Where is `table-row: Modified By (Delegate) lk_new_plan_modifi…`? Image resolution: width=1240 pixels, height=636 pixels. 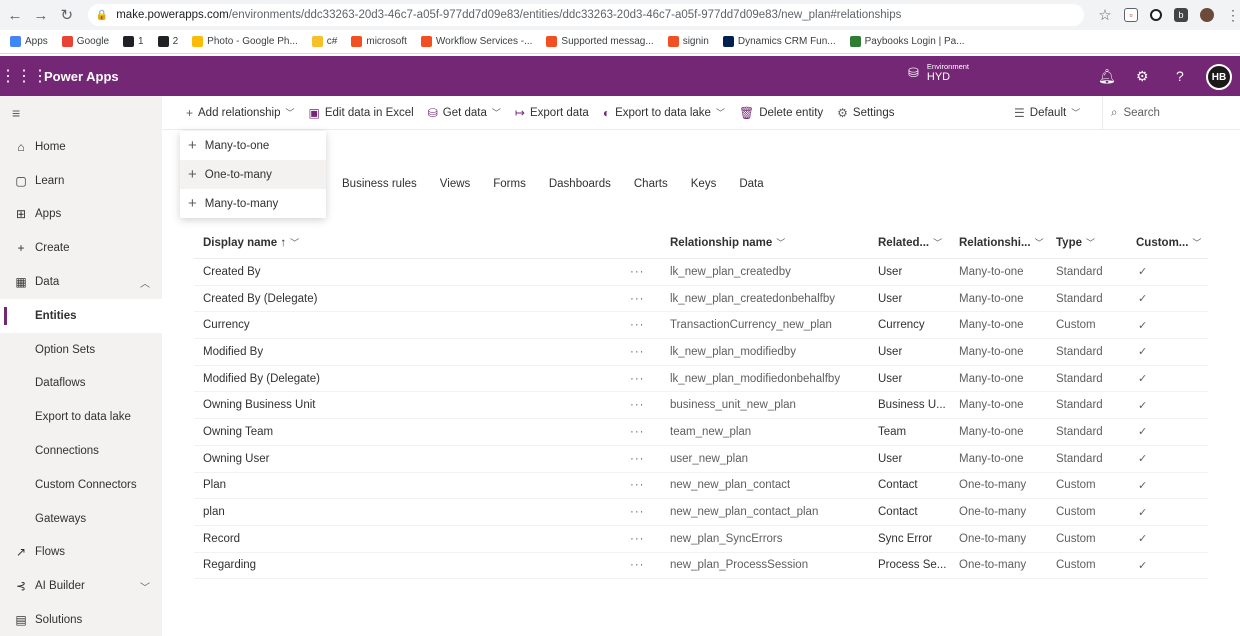
table-row: Modified By (Delegate) lk_new_plan_modifi… is located at coordinates (701, 379).